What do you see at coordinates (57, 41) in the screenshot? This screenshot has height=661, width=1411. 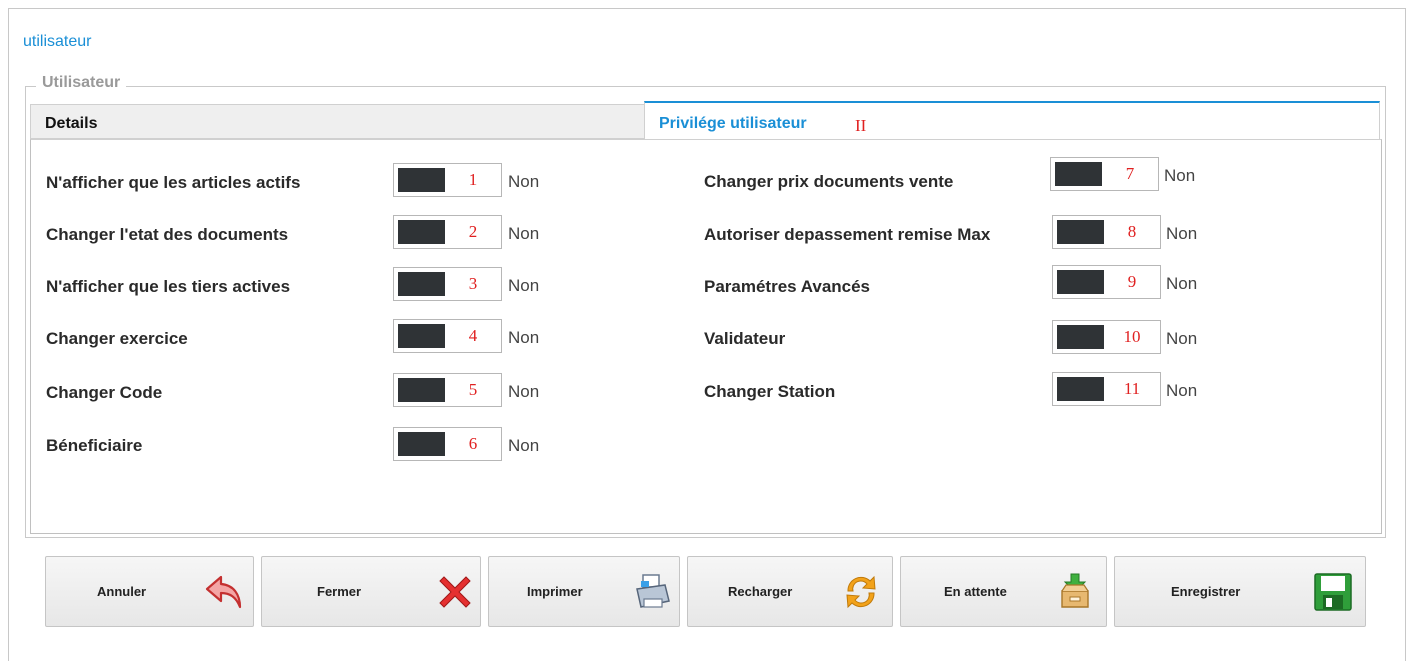 I see `page-title: utilisateur` at bounding box center [57, 41].